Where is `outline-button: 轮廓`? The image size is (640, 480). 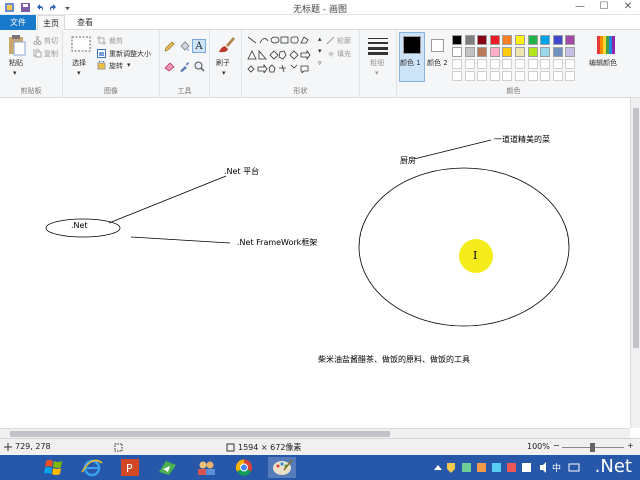
outline-button: 轮廓 is located at coordinates (344, 41).